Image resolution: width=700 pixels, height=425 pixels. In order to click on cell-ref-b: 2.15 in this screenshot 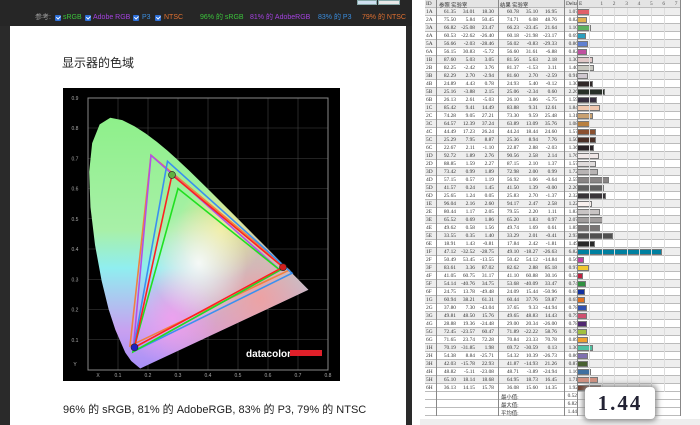, I will do `click(489, 92)`.